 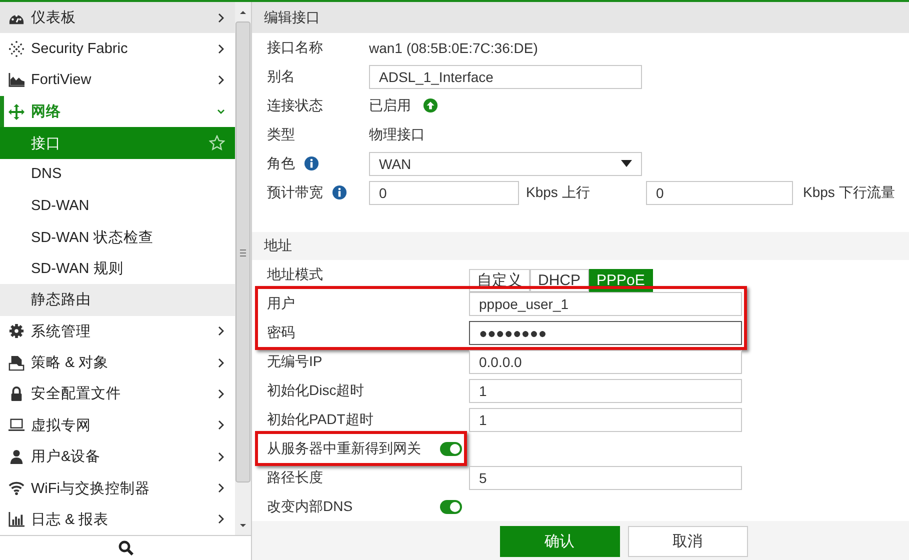 What do you see at coordinates (626, 163) in the screenshot?
I see `caret-icon` at bounding box center [626, 163].